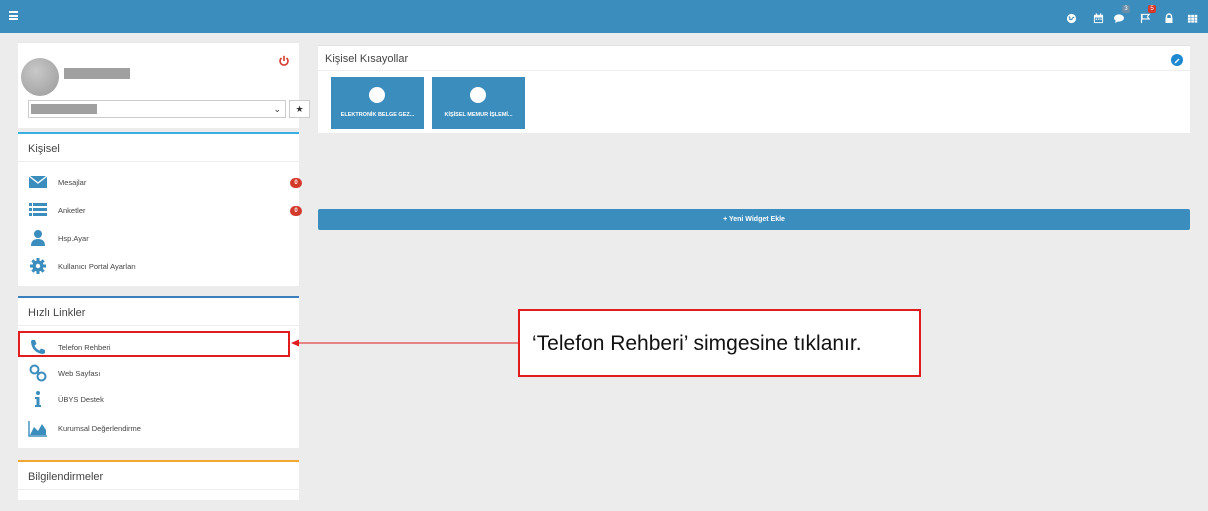 The height and width of the screenshot is (511, 1208). I want to click on kisisel-item-label: Hsp.Ayar, so click(73, 238).